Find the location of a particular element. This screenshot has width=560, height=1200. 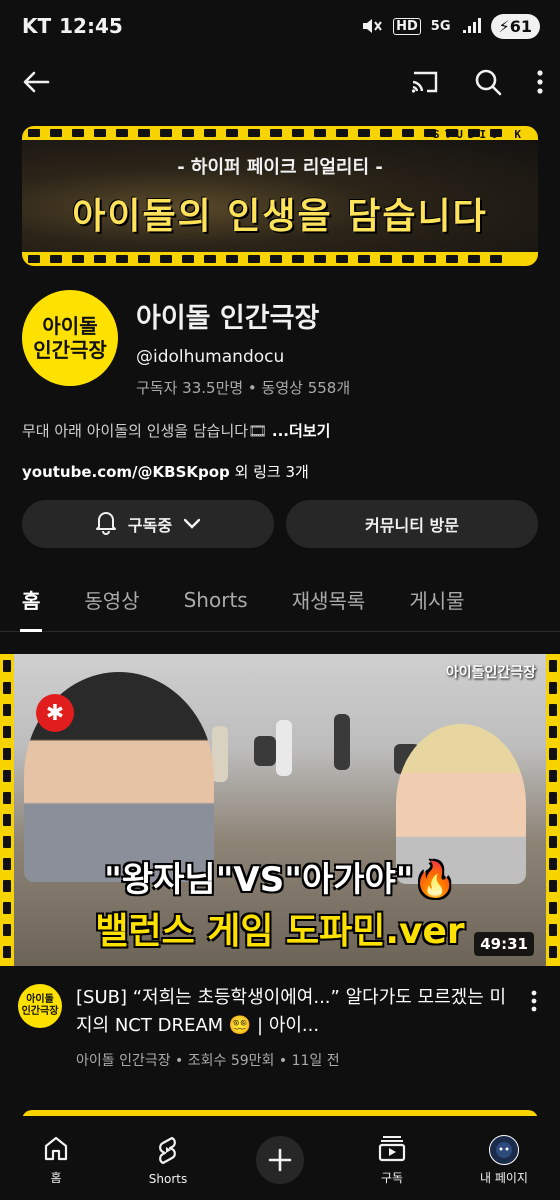

banner-title: 아이돌의 인생을 담습니다 is located at coordinates (280, 216).